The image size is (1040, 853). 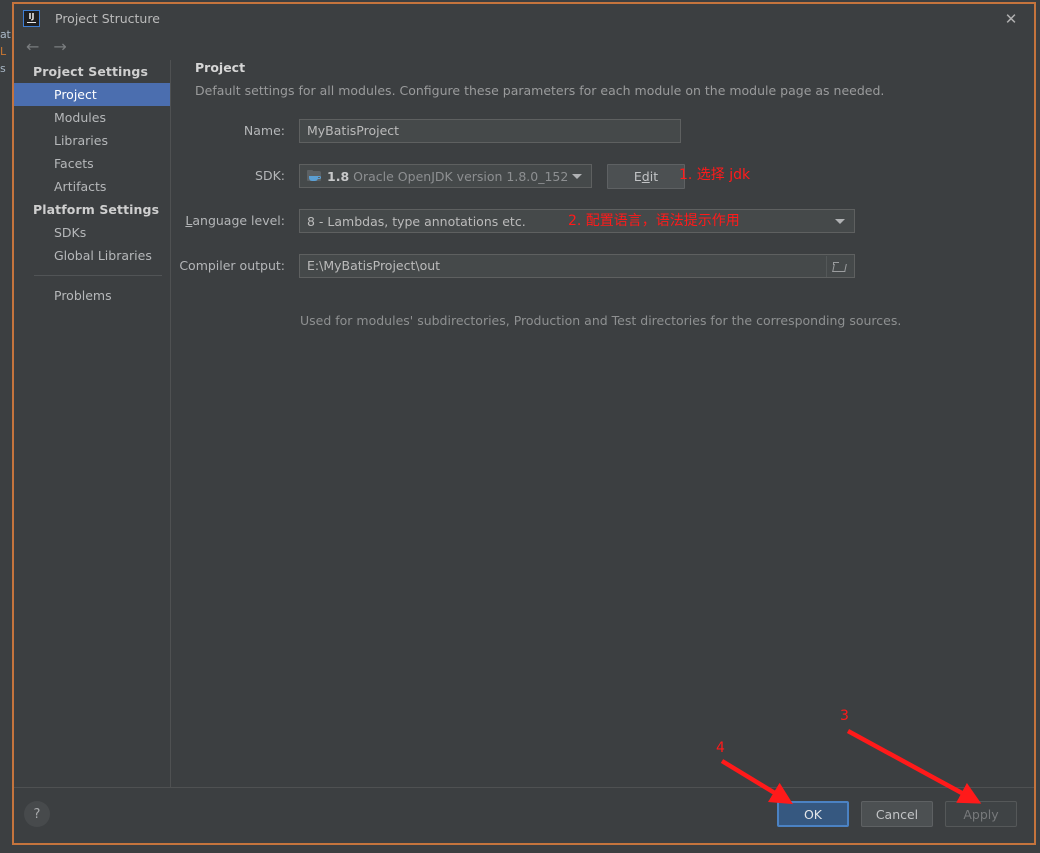 I want to click on page-title: Project, so click(x=220, y=67).